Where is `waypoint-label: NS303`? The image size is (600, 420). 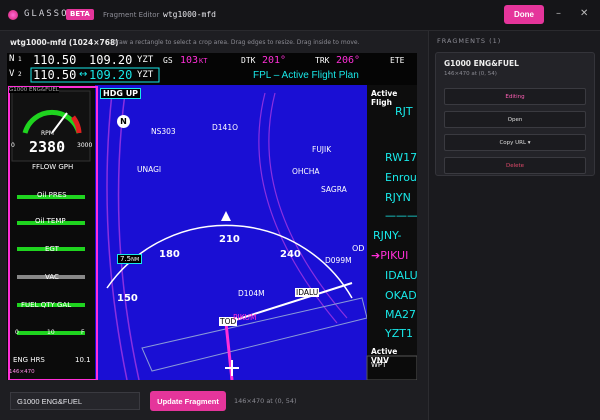
waypoint-label: NS303 is located at coordinates (163, 131).